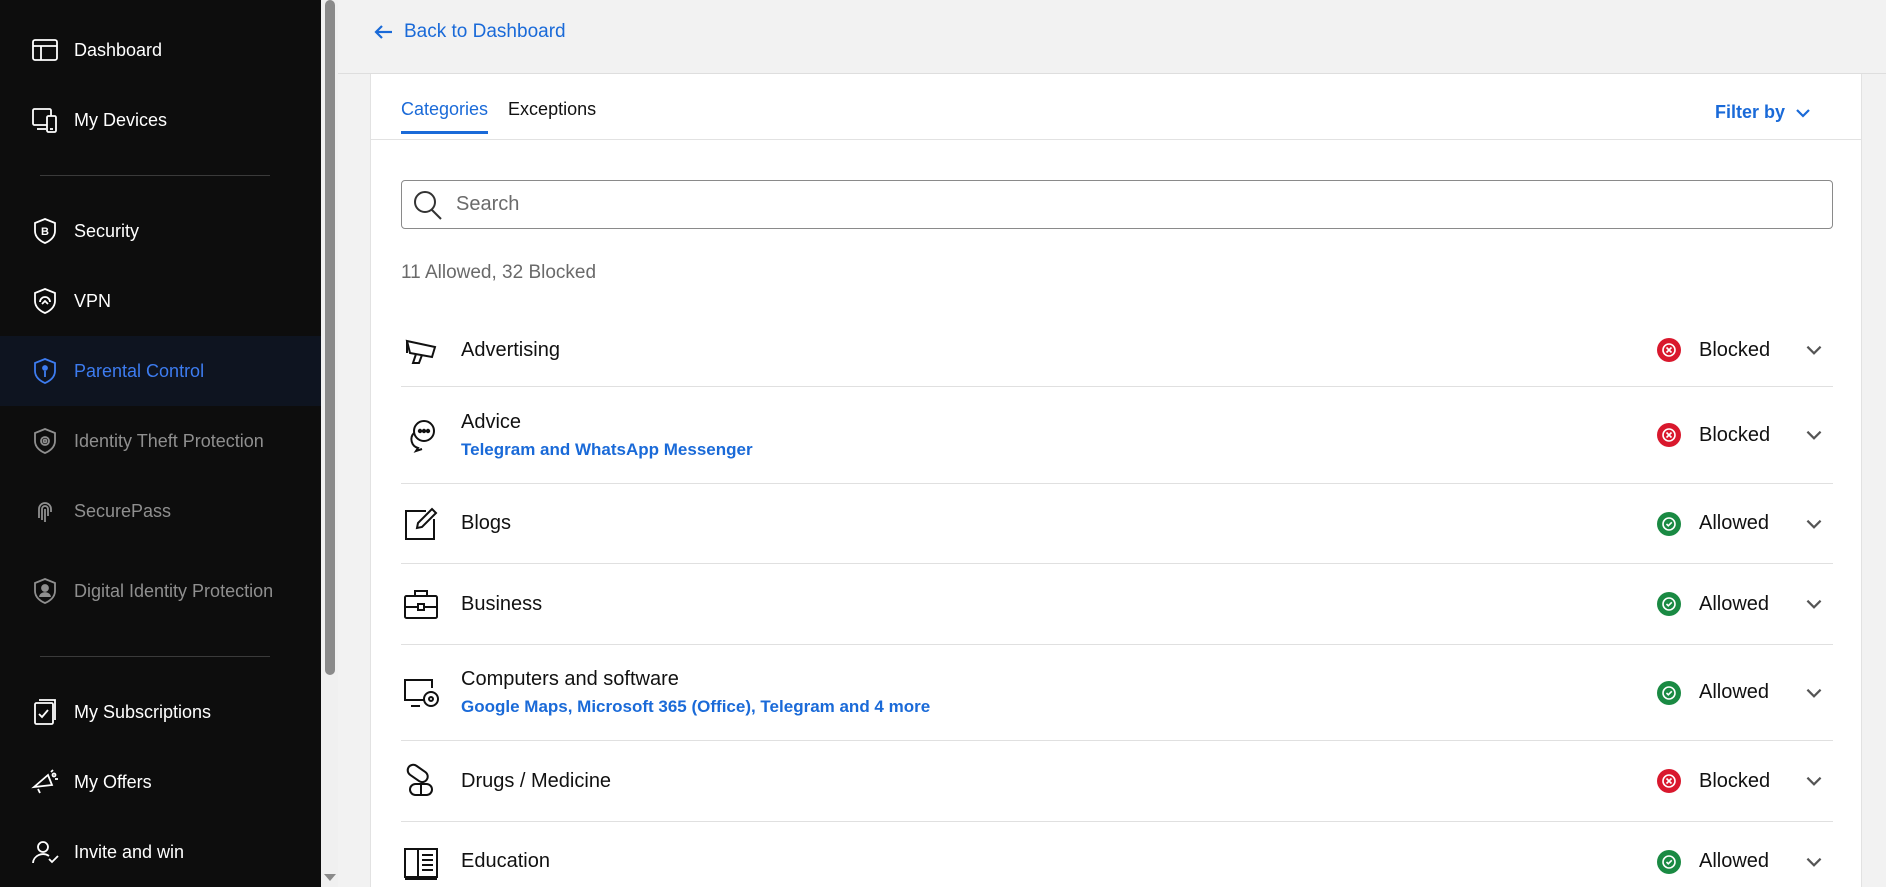 This screenshot has height=887, width=1886. Describe the element at coordinates (486, 523) in the screenshot. I see `category-name: Blogs` at that location.